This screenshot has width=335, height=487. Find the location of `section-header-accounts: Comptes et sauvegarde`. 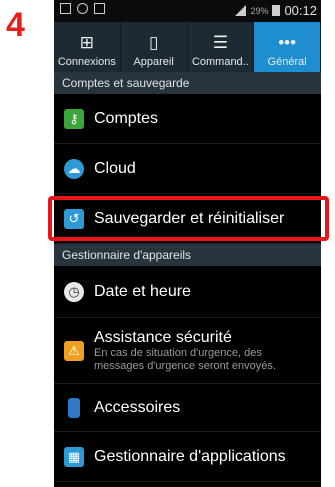

section-header-accounts: Comptes et sauvegarde is located at coordinates (187, 83).